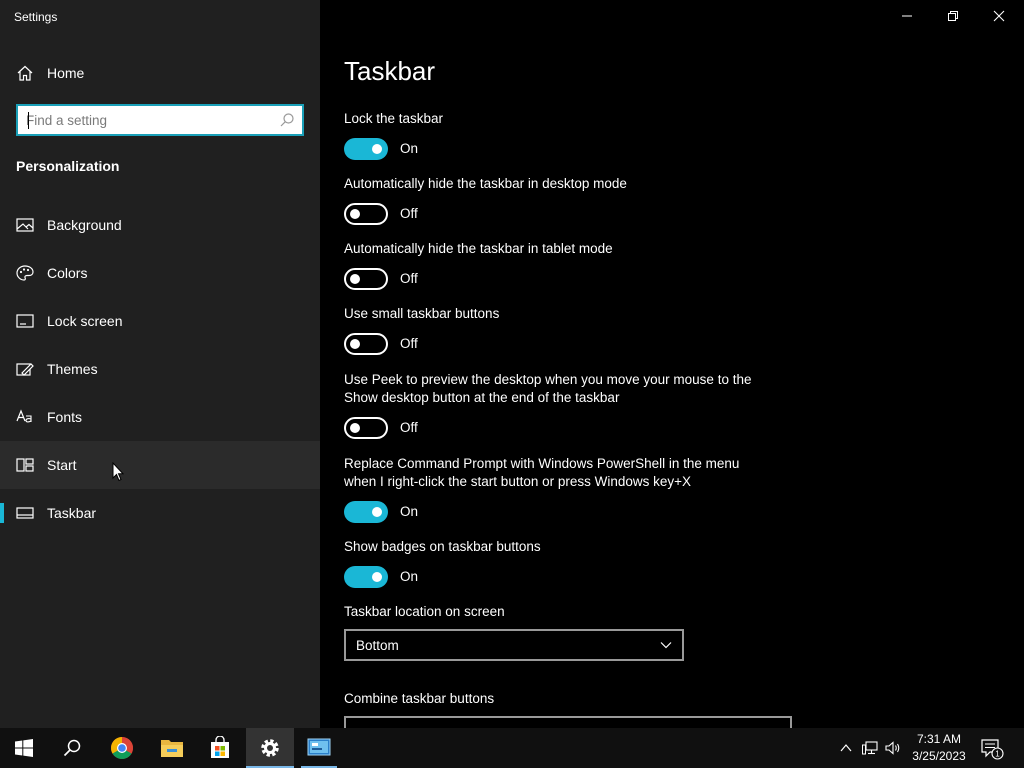  I want to click on sidebar-item-label: Background, so click(84, 225).